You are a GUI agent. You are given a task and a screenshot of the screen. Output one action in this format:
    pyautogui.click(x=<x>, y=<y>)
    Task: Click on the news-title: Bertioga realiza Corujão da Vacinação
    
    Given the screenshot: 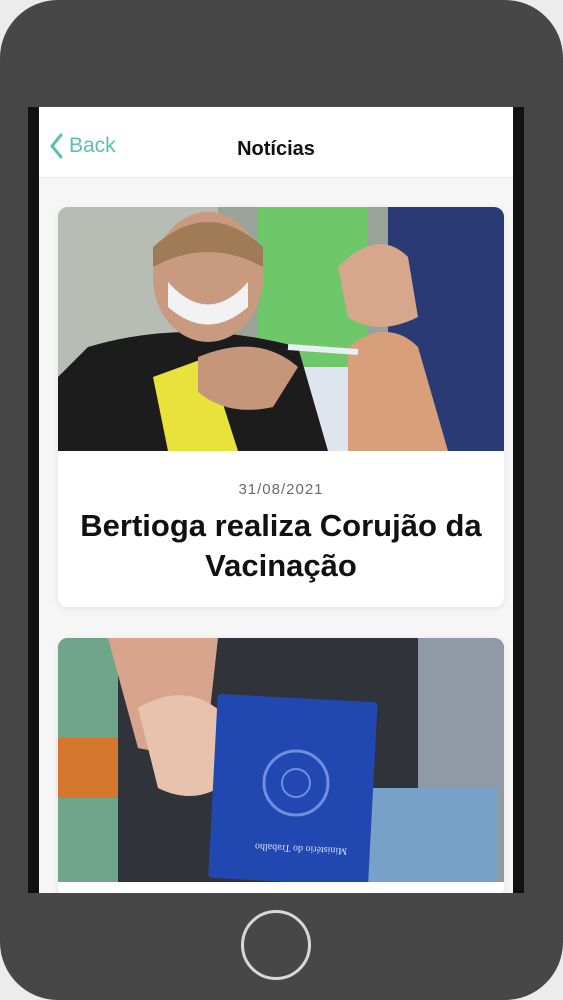 What is the action you would take?
    pyautogui.click(x=281, y=545)
    